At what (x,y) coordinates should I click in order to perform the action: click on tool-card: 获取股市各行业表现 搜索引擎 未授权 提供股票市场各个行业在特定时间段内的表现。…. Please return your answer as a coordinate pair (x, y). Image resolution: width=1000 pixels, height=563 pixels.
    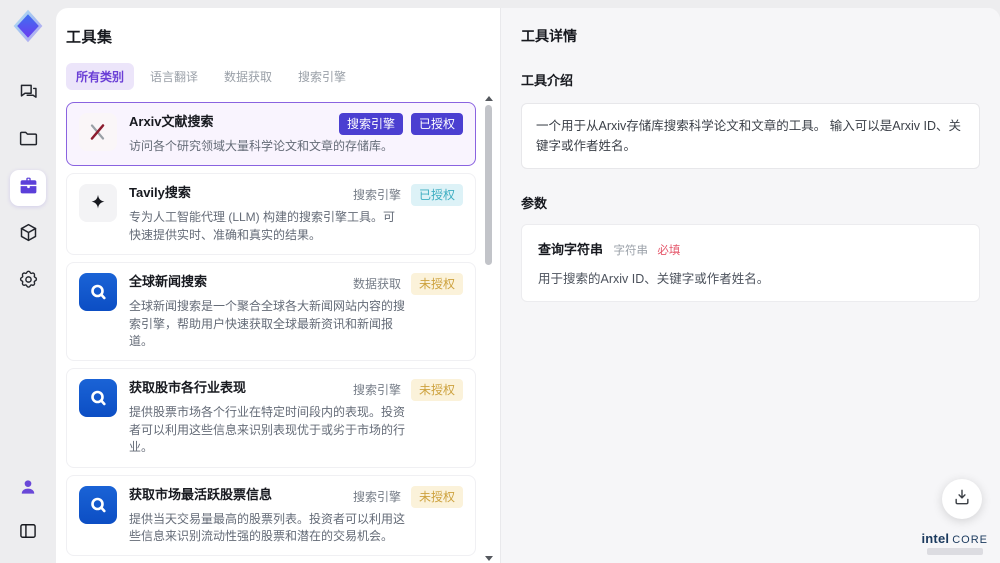
    Looking at the image, I should click on (271, 418).